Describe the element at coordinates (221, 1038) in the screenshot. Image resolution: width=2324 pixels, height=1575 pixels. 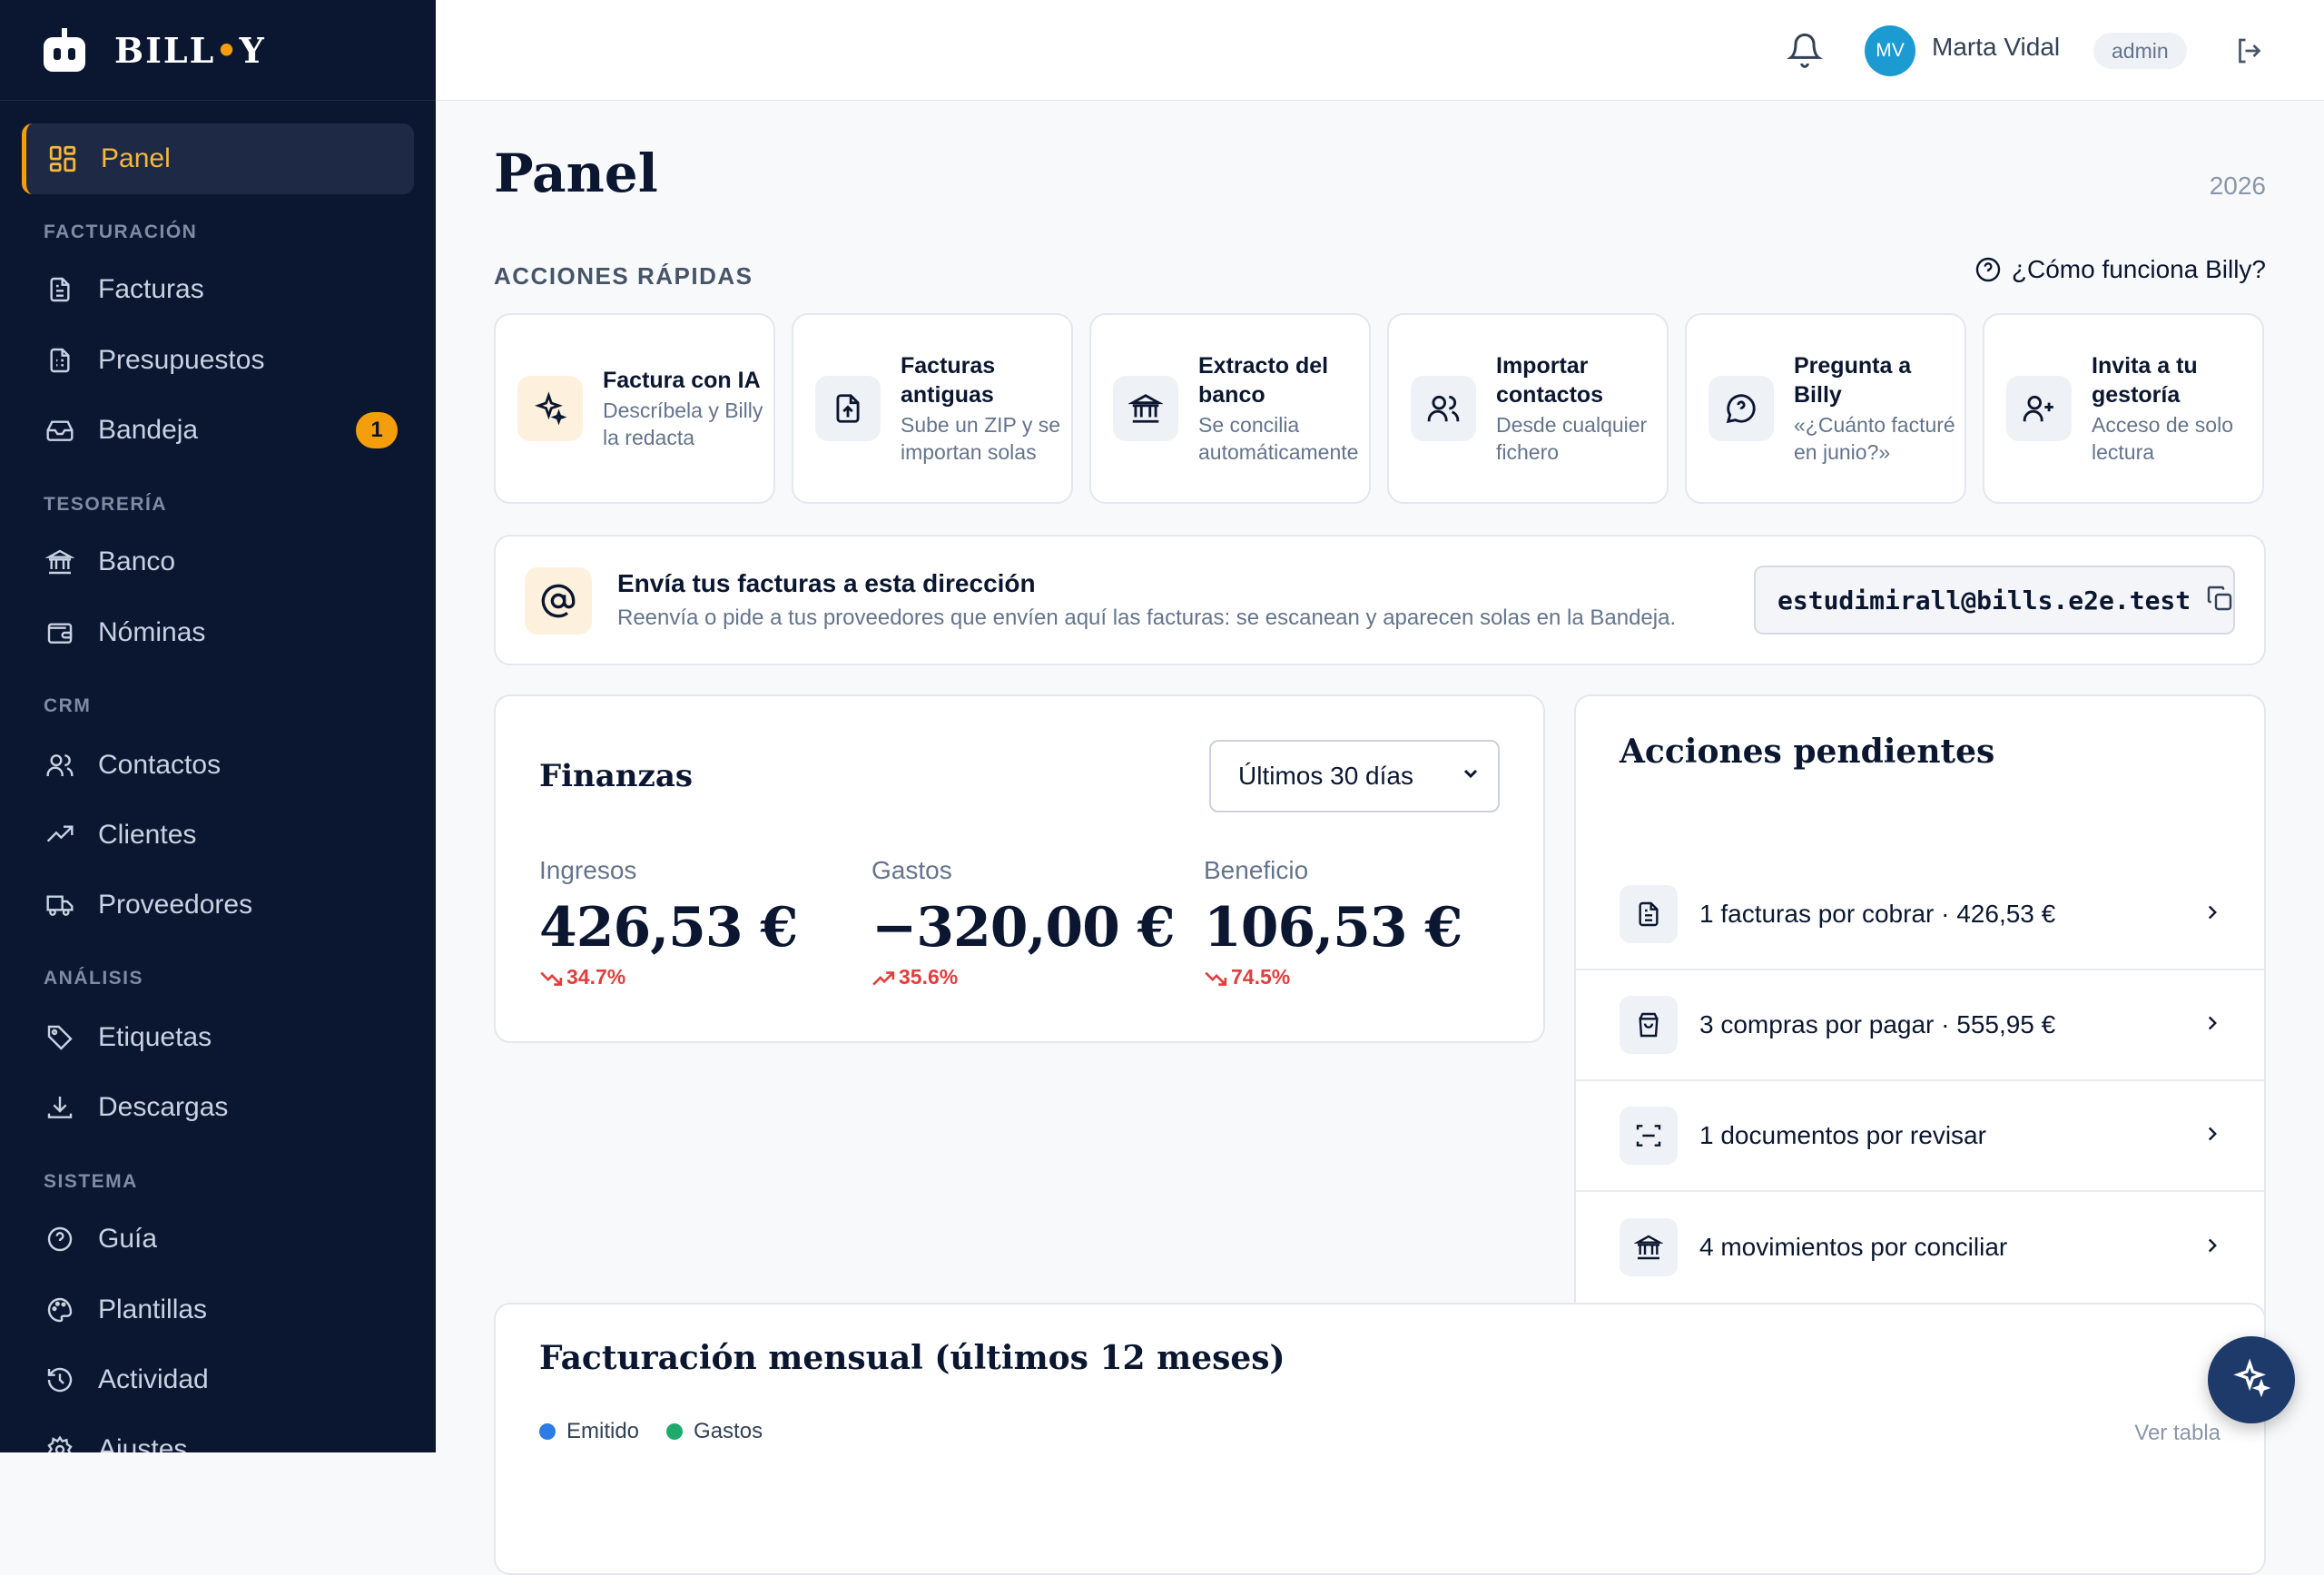
I see `sidebar-item-etiquetas: Etiquetas` at that location.